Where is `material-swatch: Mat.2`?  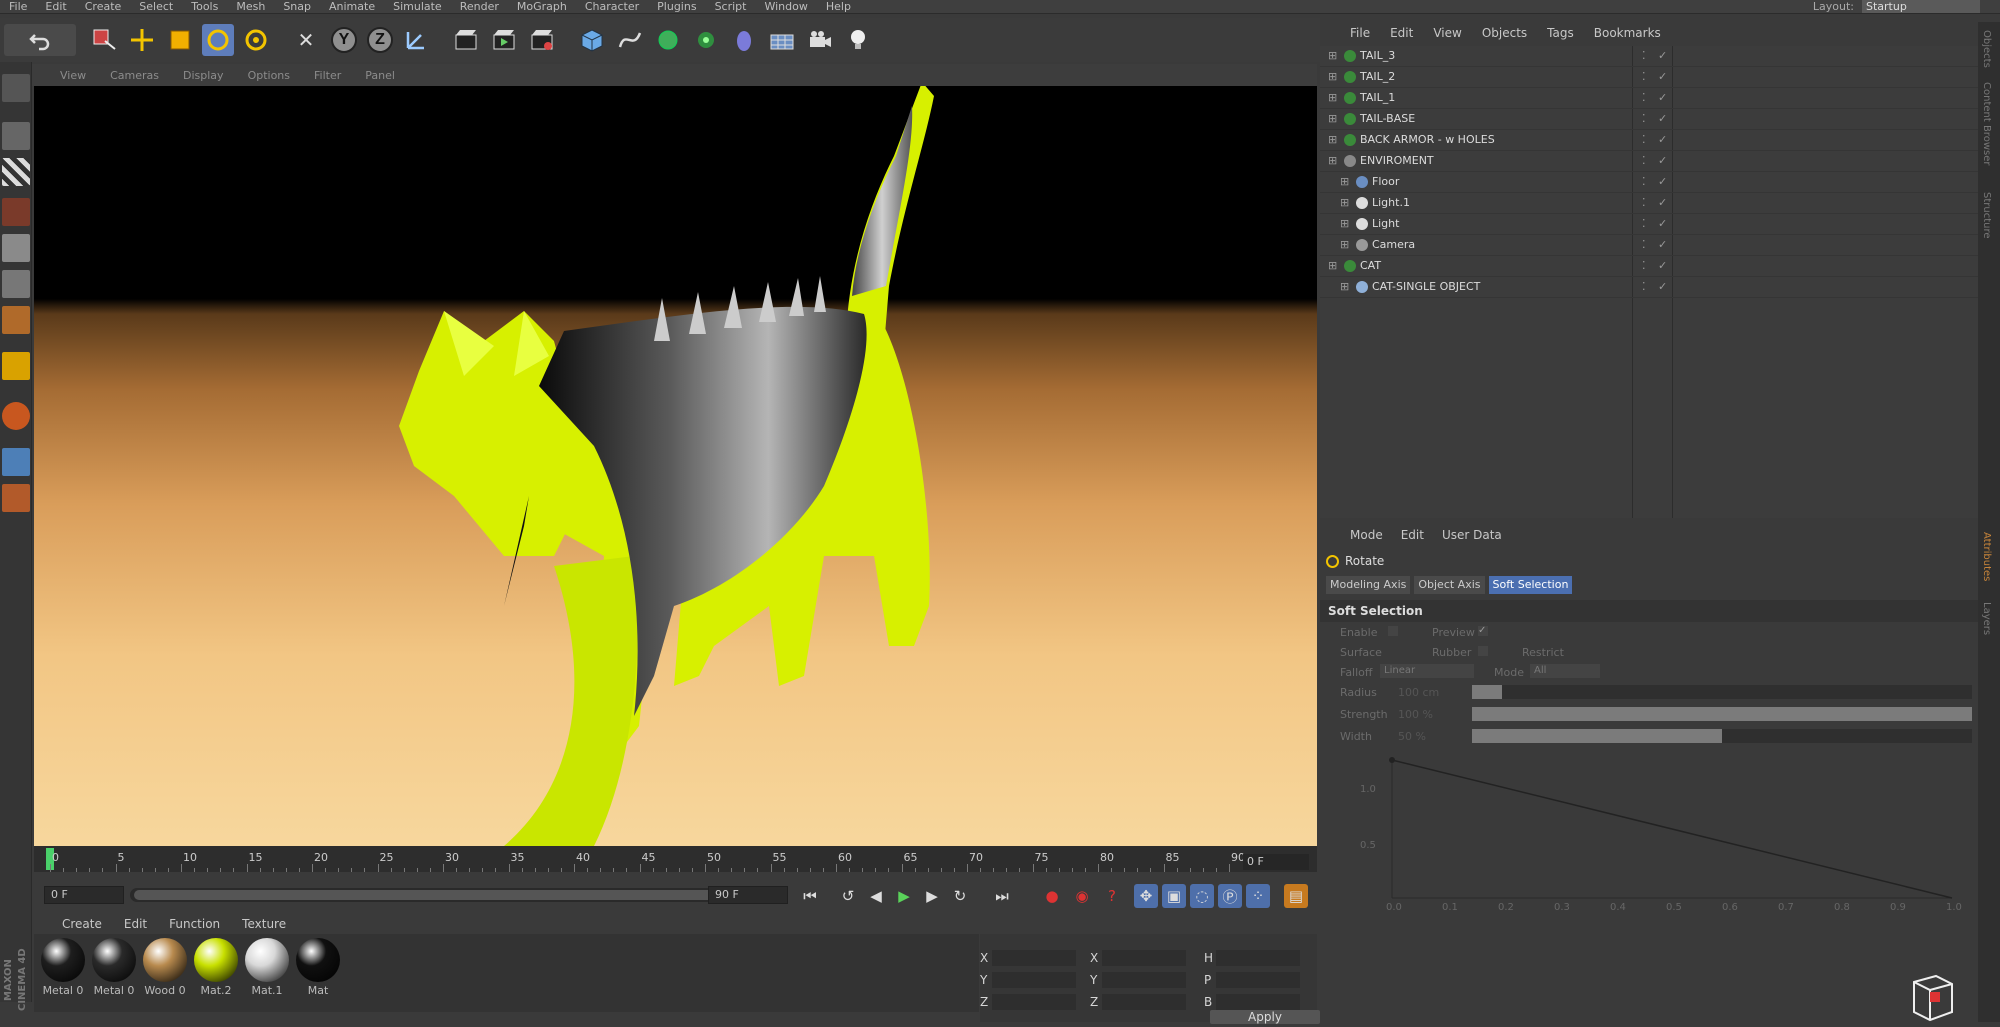
material-swatch: Mat.2 is located at coordinates (216, 967).